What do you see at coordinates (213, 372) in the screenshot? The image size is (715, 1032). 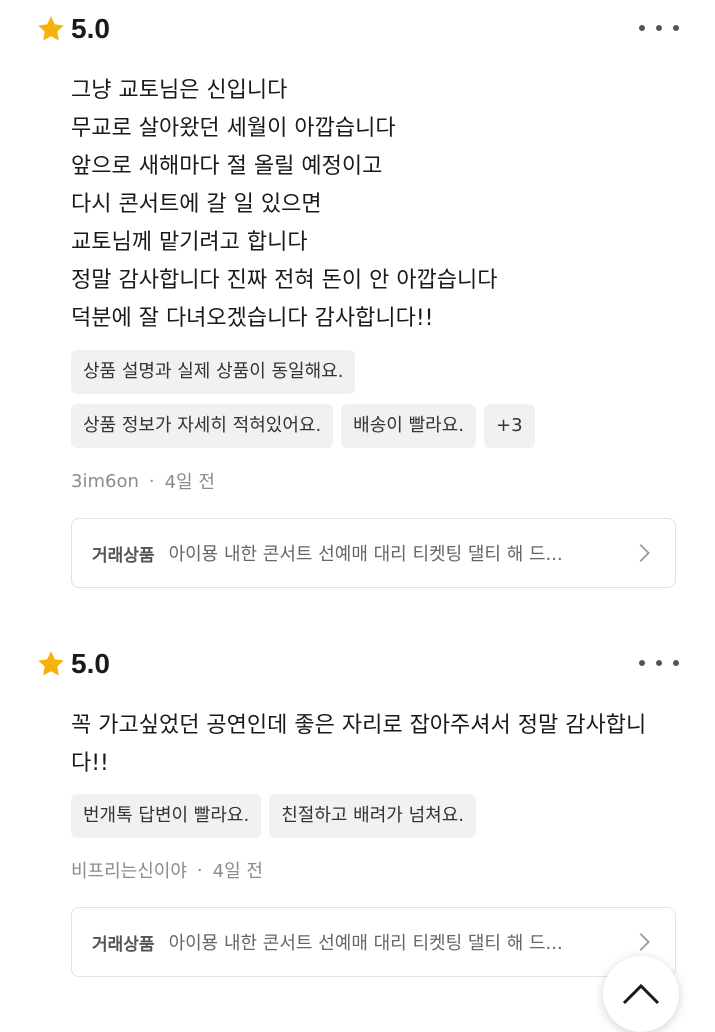 I see `review-tag: 상품 설명과 실제 상품이 동일해요.` at bounding box center [213, 372].